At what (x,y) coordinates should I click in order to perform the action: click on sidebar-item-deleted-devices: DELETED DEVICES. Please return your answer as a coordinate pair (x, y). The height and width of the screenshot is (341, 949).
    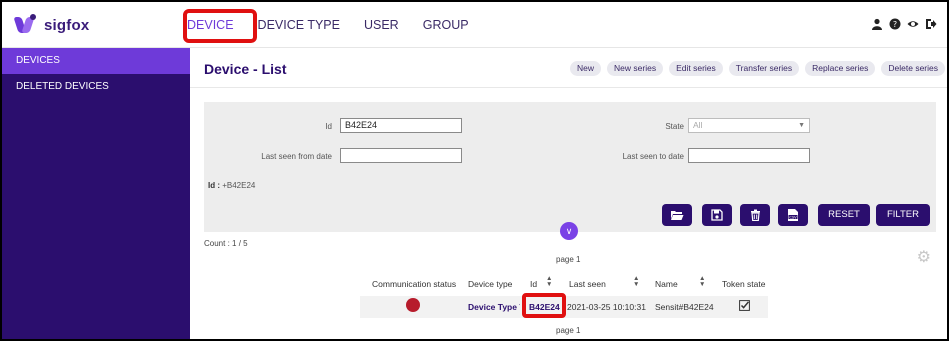
    Looking at the image, I should click on (96, 87).